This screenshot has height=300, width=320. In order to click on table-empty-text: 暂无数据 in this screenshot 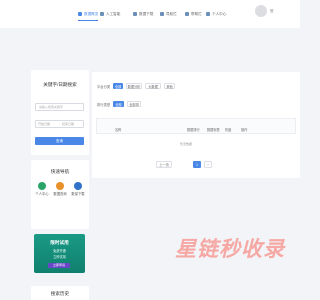, I will do `click(186, 144)`.